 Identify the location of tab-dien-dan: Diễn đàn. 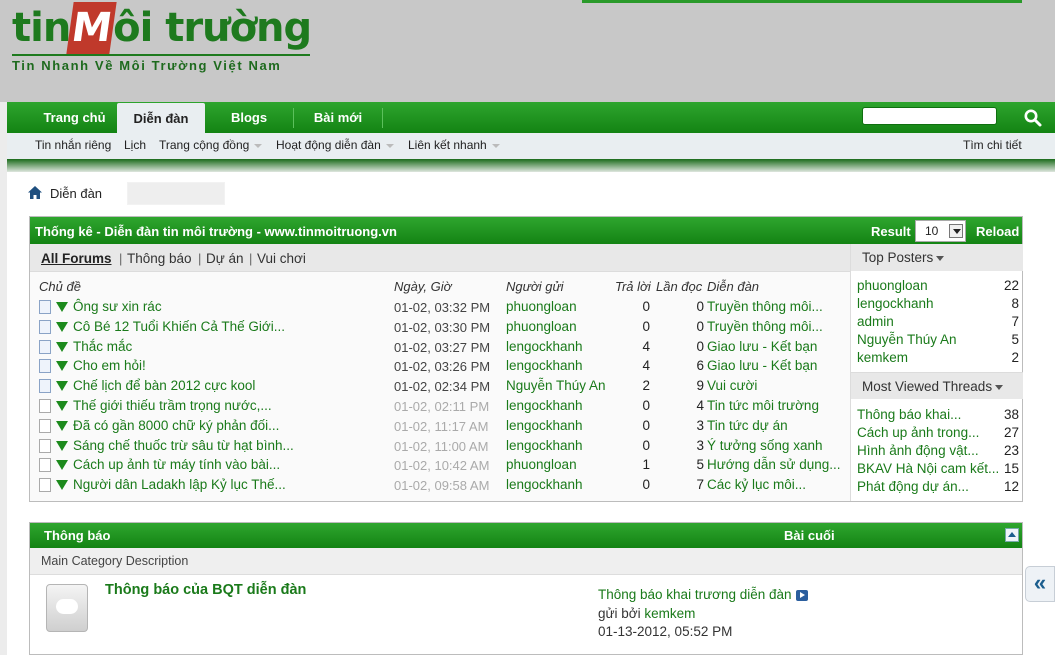
(161, 118).